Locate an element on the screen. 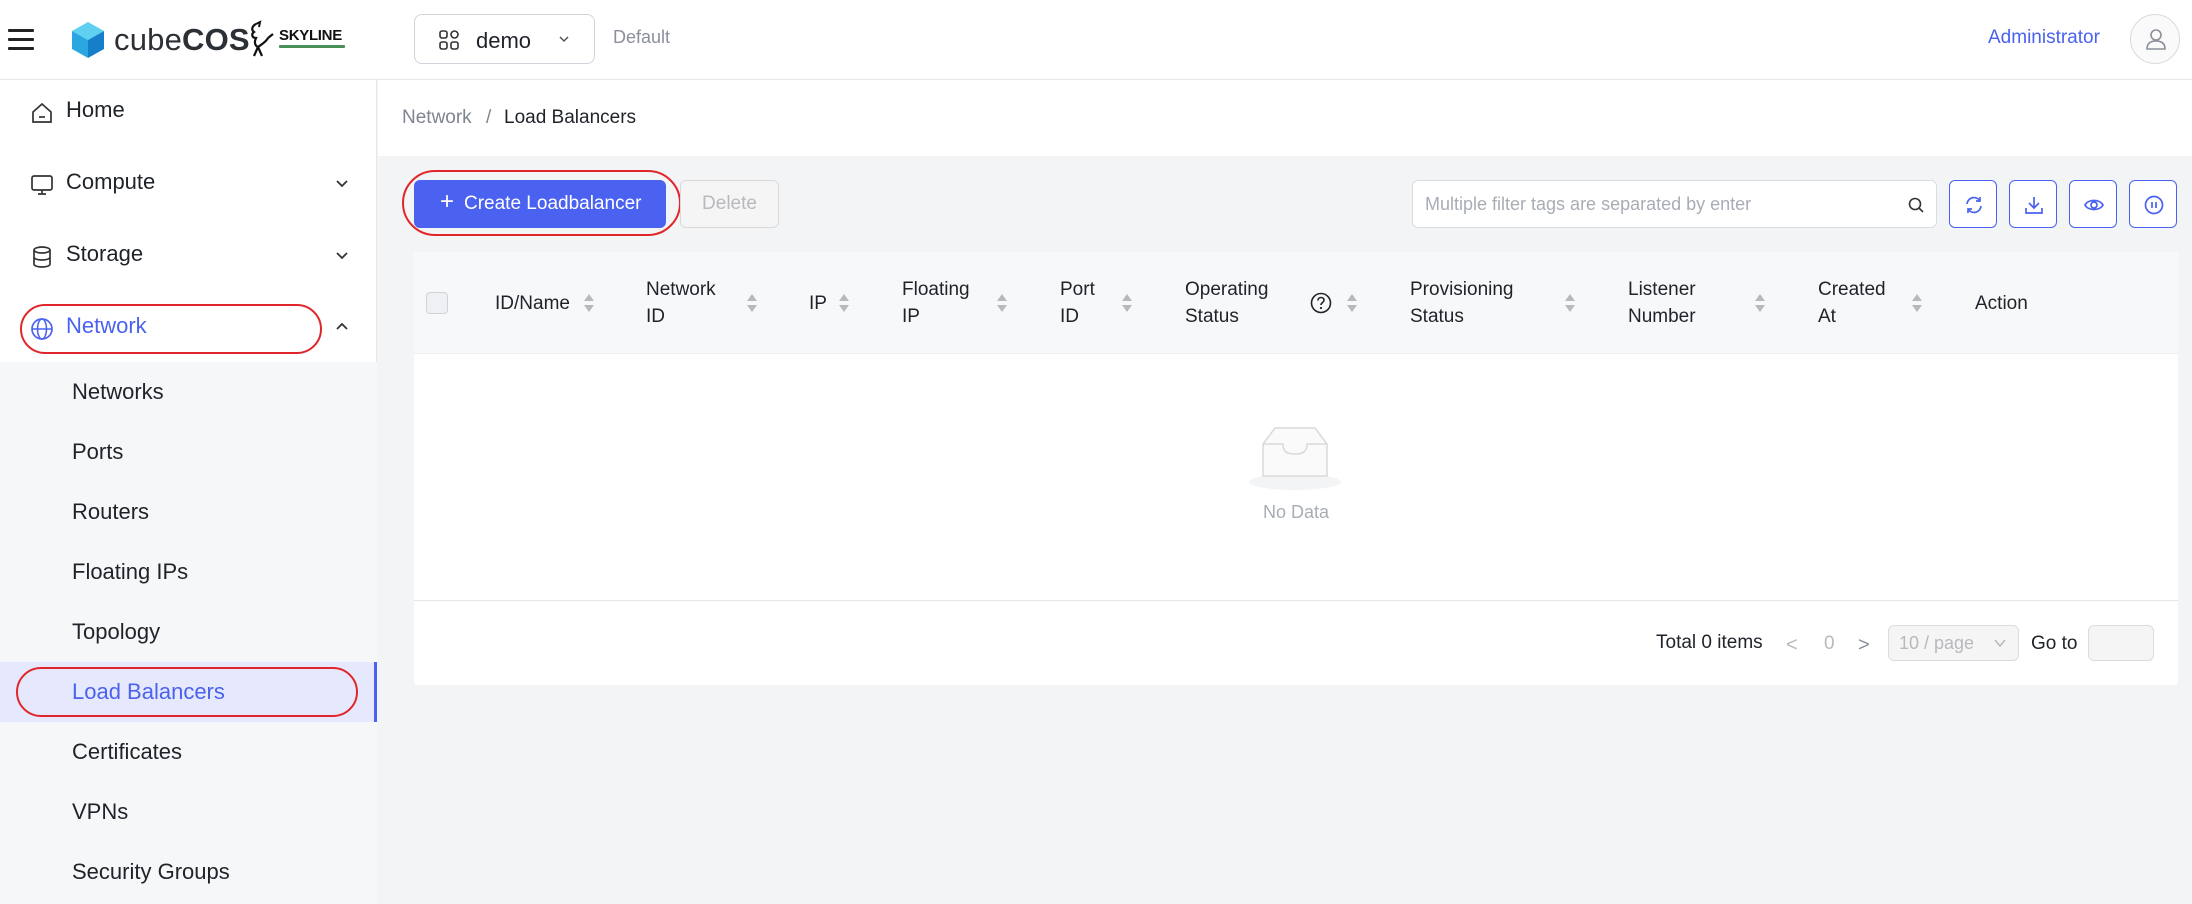  project-select: demo is located at coordinates (504, 39).